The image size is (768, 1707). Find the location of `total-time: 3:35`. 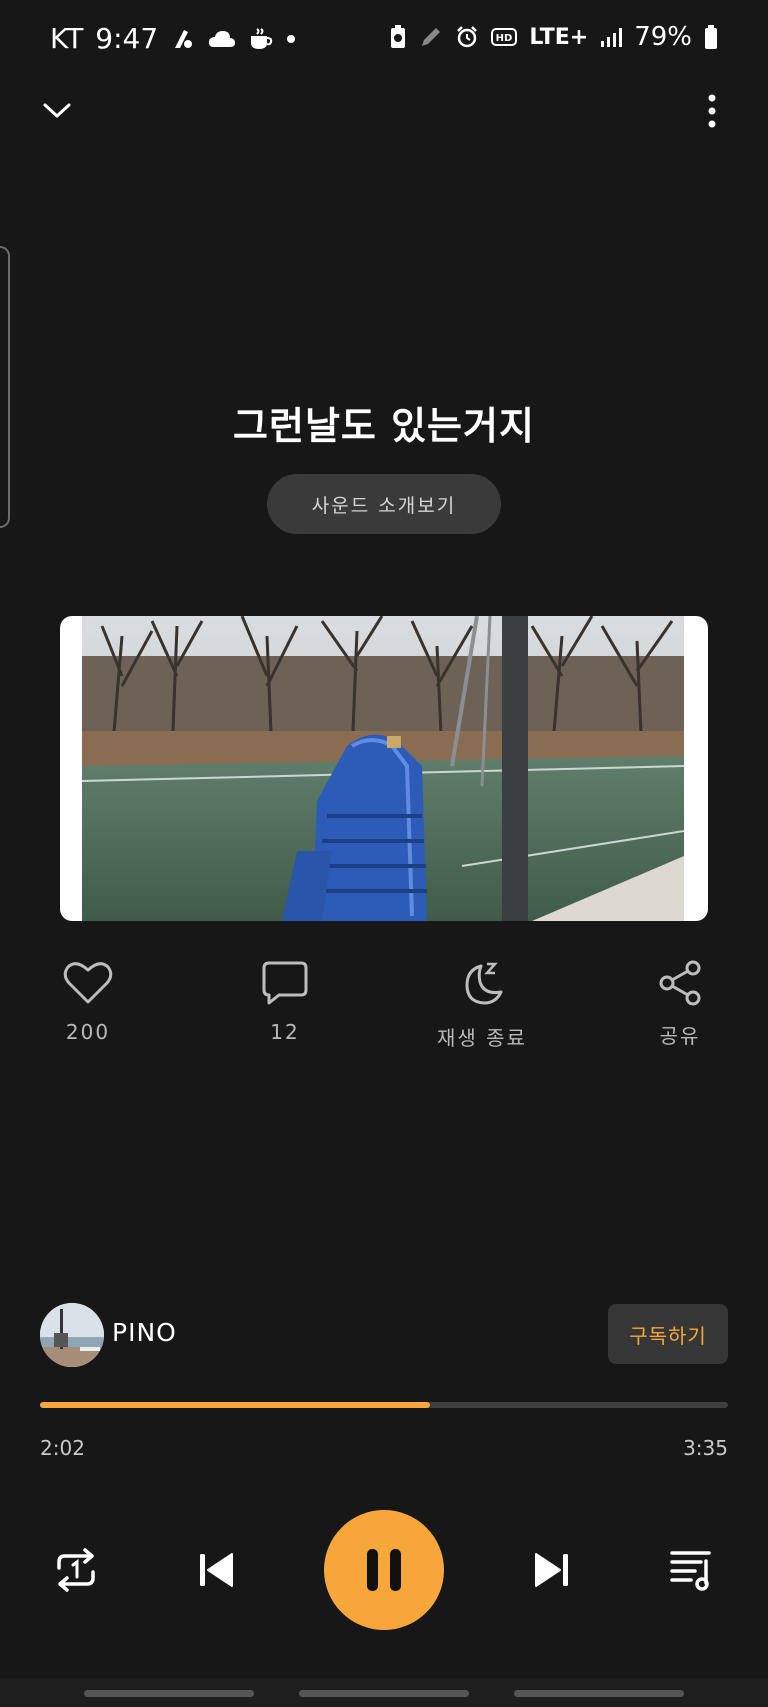

total-time: 3:35 is located at coordinates (705, 1448).